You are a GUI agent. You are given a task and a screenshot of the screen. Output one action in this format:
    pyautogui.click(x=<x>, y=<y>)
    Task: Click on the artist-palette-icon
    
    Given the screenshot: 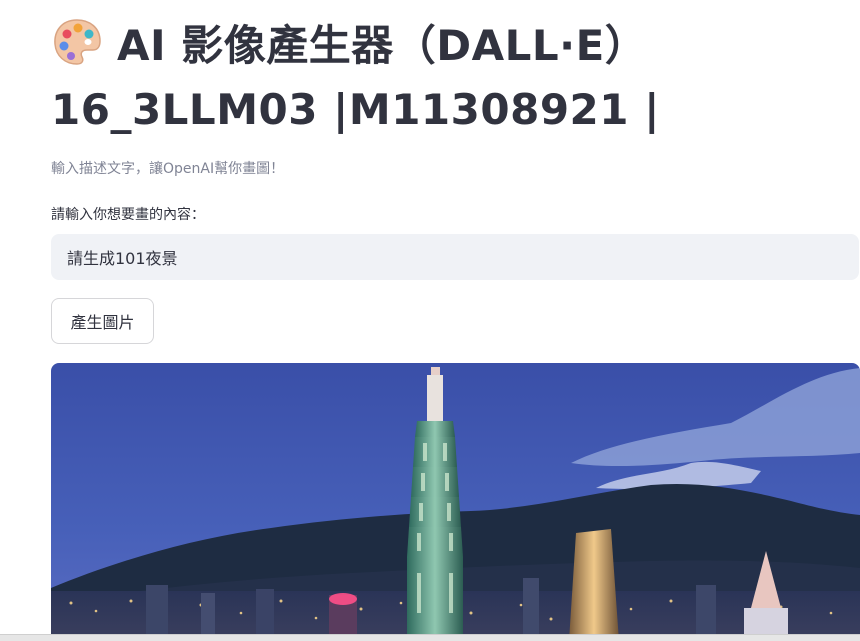 What is the action you would take?
    pyautogui.click(x=77, y=42)
    